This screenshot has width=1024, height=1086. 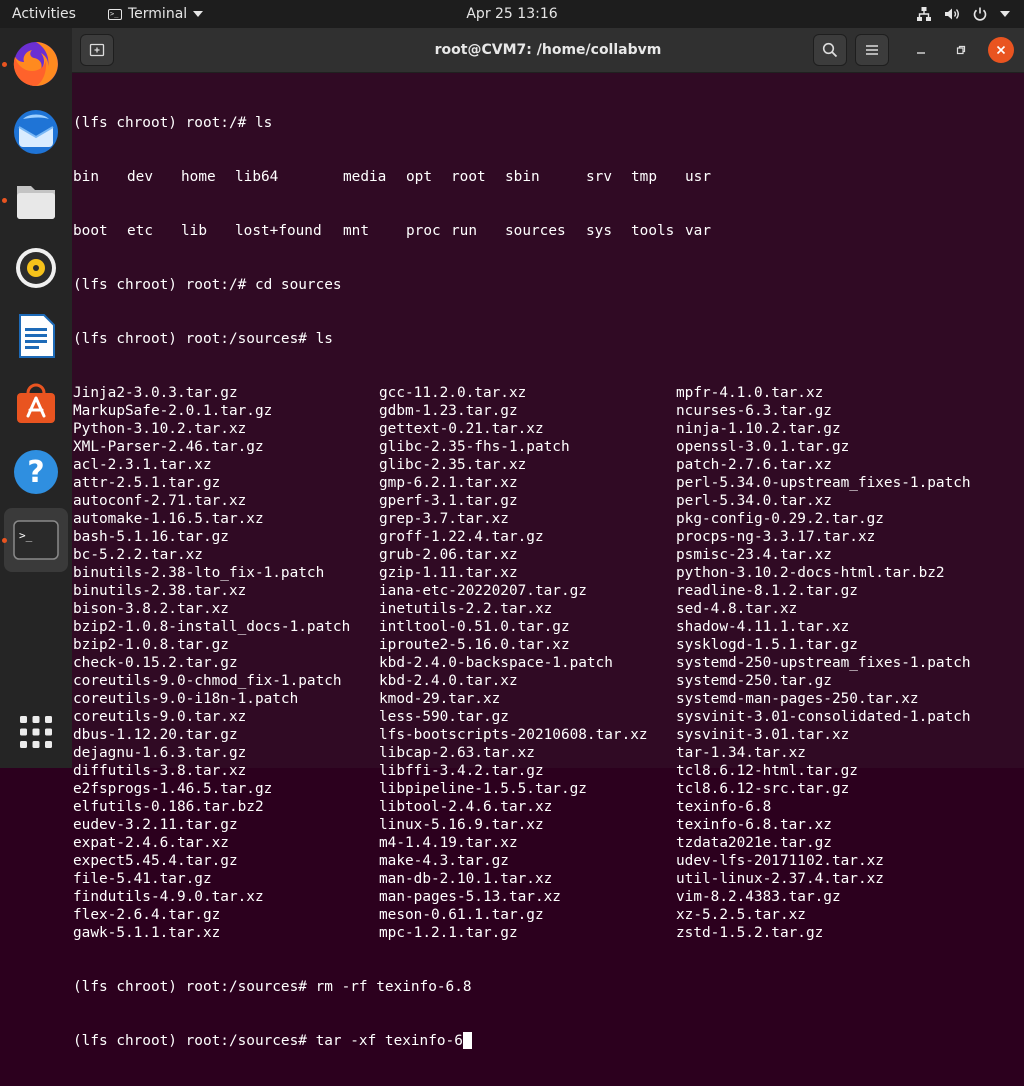 I want to click on thunderbird-icon, so click(x=36, y=132).